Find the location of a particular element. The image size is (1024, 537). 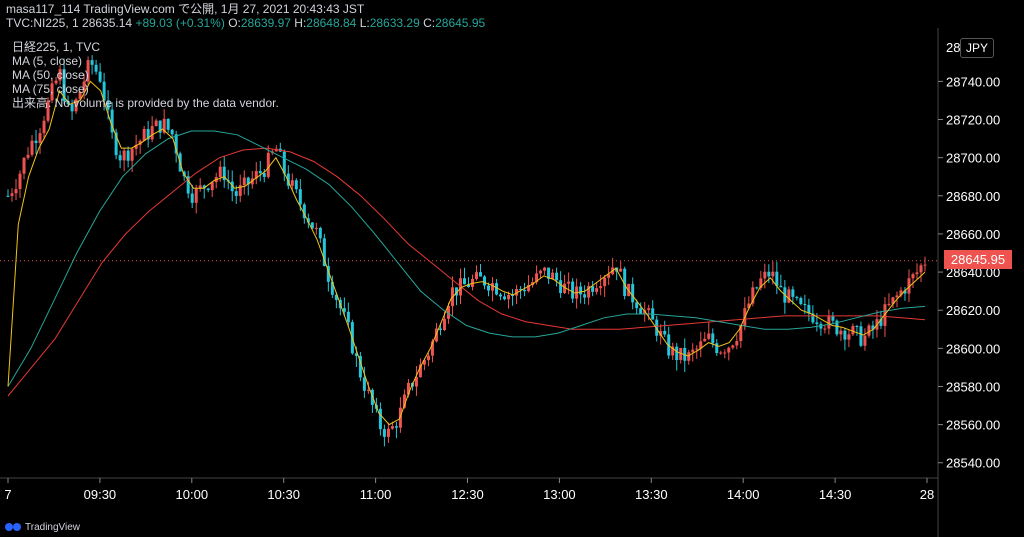

x-tick-label: 14:00 is located at coordinates (743, 494).